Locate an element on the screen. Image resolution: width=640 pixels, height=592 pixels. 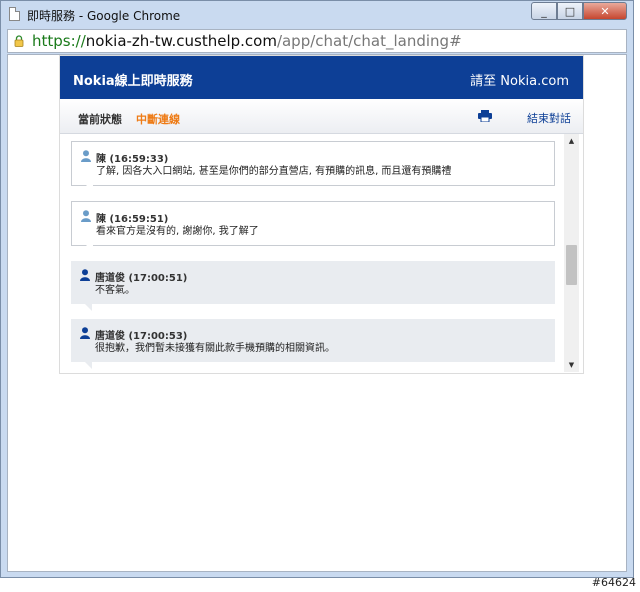
message-scrollbar: ▲ ▼ is located at coordinates (571, 253).